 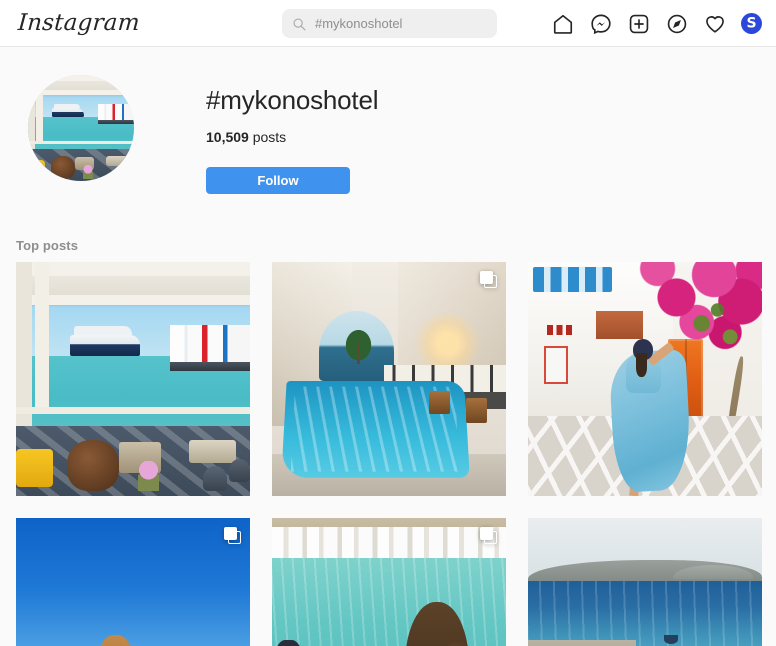 I want to click on post-cave-pool, so click(x=389, y=379).